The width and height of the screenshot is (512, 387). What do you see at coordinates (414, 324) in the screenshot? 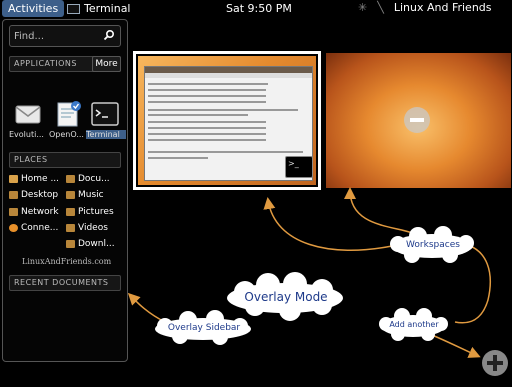
I see `annotation-add-another: Add another` at bounding box center [414, 324].